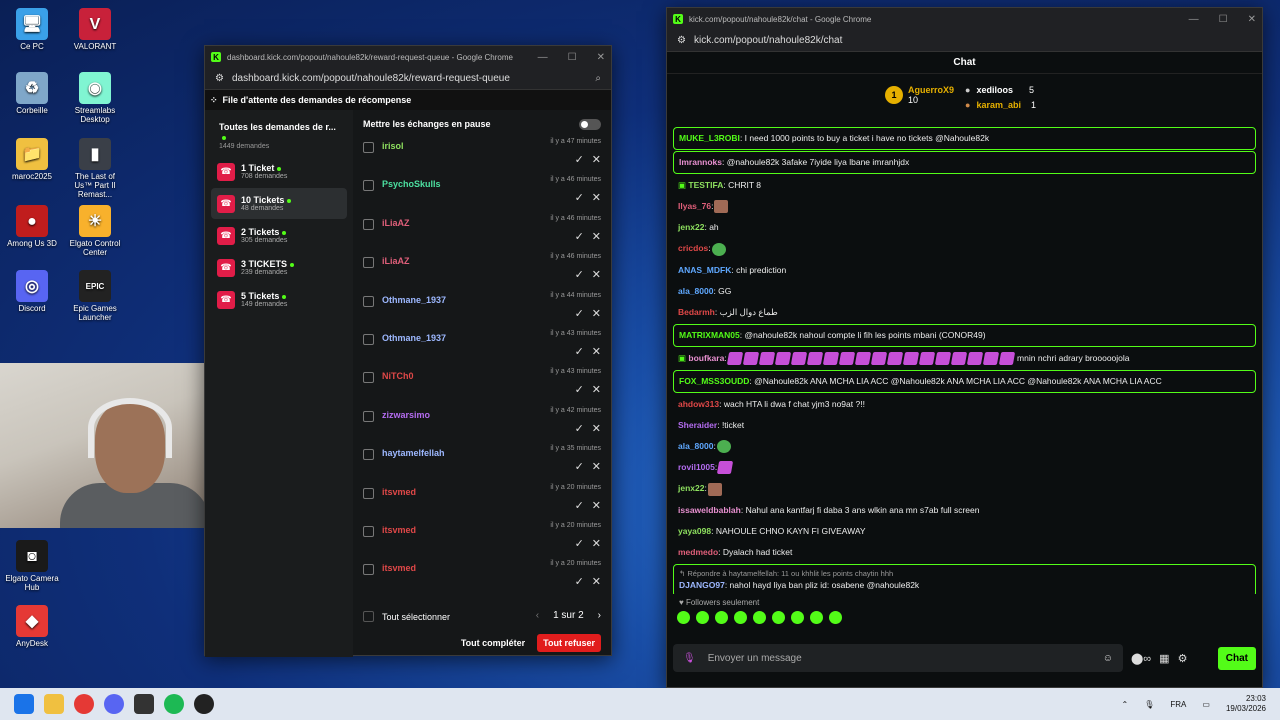 This screenshot has width=1280, height=720. I want to click on complete-all-button: Tout compléter, so click(493, 643).